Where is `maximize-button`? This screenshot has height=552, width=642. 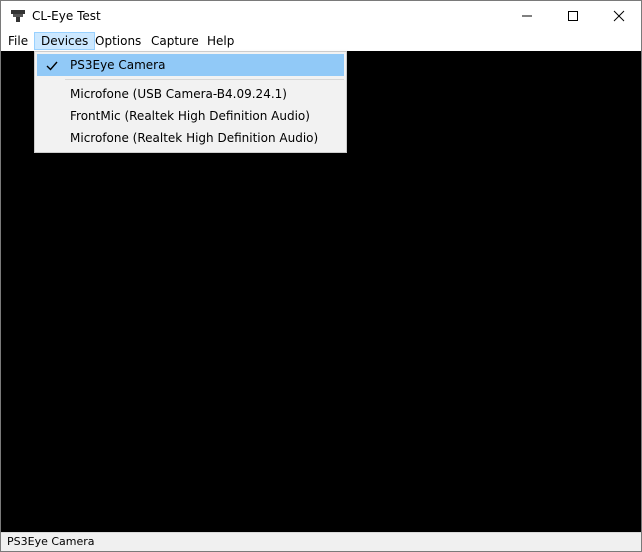 maximize-button is located at coordinates (573, 16).